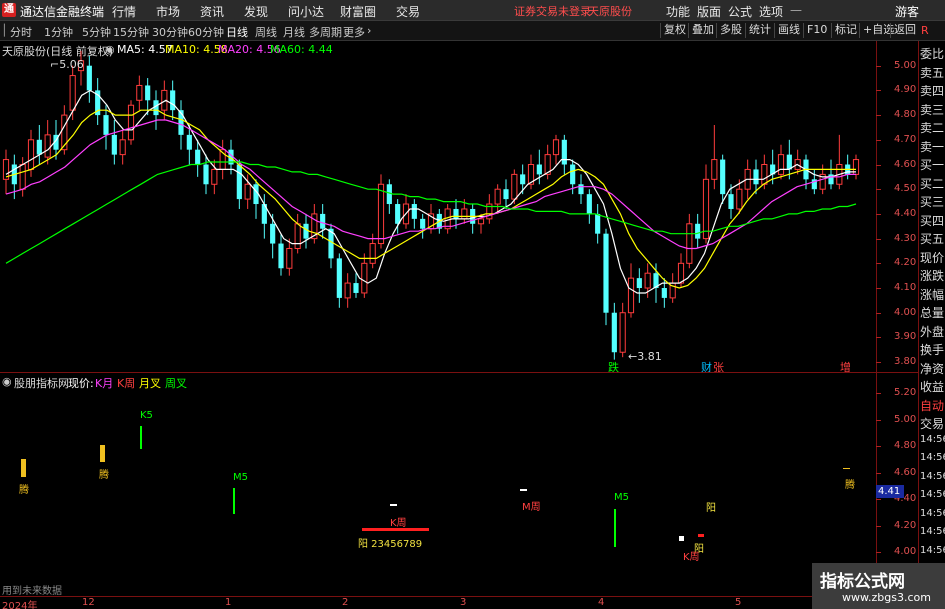 The image size is (945, 609). Describe the element at coordinates (932, 405) in the screenshot. I see `quote-label: 自动` at that location.